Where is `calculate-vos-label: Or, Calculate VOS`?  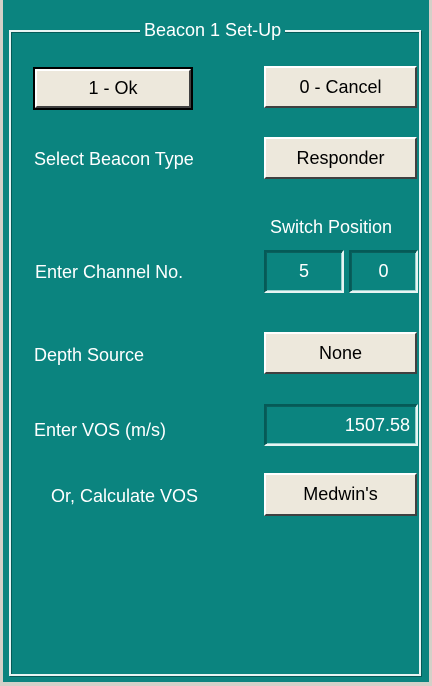 calculate-vos-label: Or, Calculate VOS is located at coordinates (125, 496).